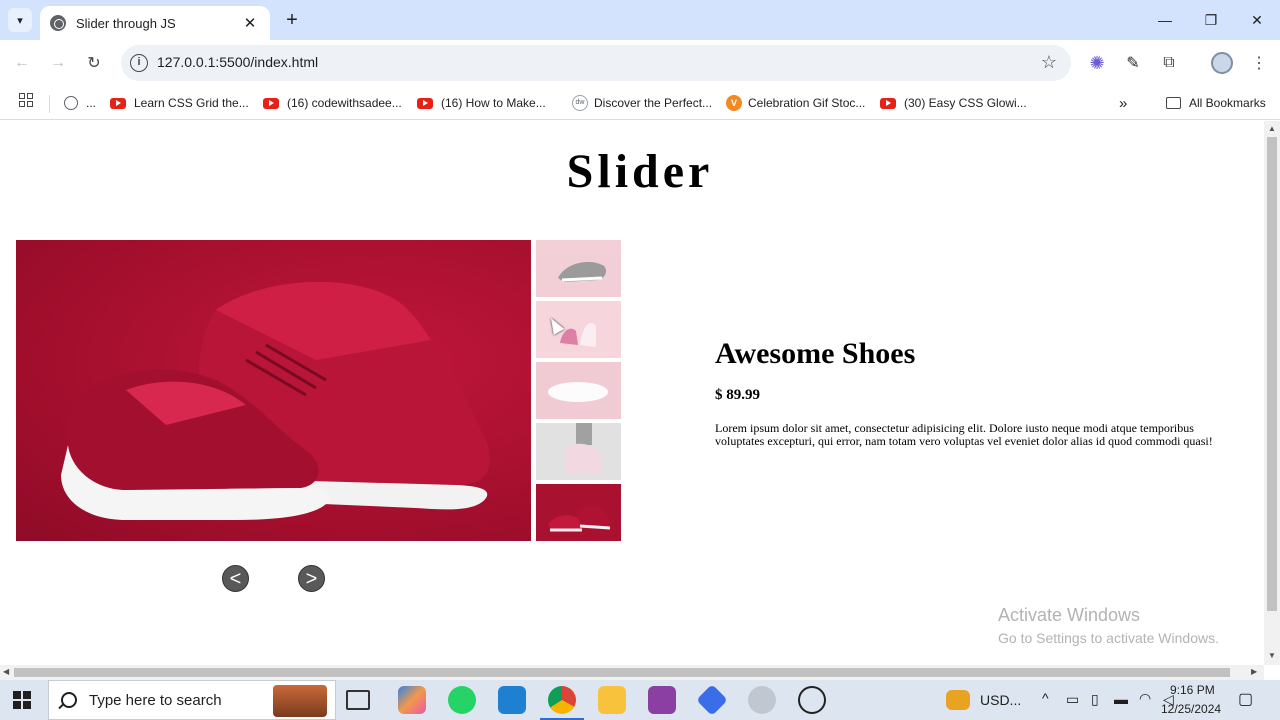  What do you see at coordinates (762, 700) in the screenshot?
I see `app-bird-icon` at bounding box center [762, 700].